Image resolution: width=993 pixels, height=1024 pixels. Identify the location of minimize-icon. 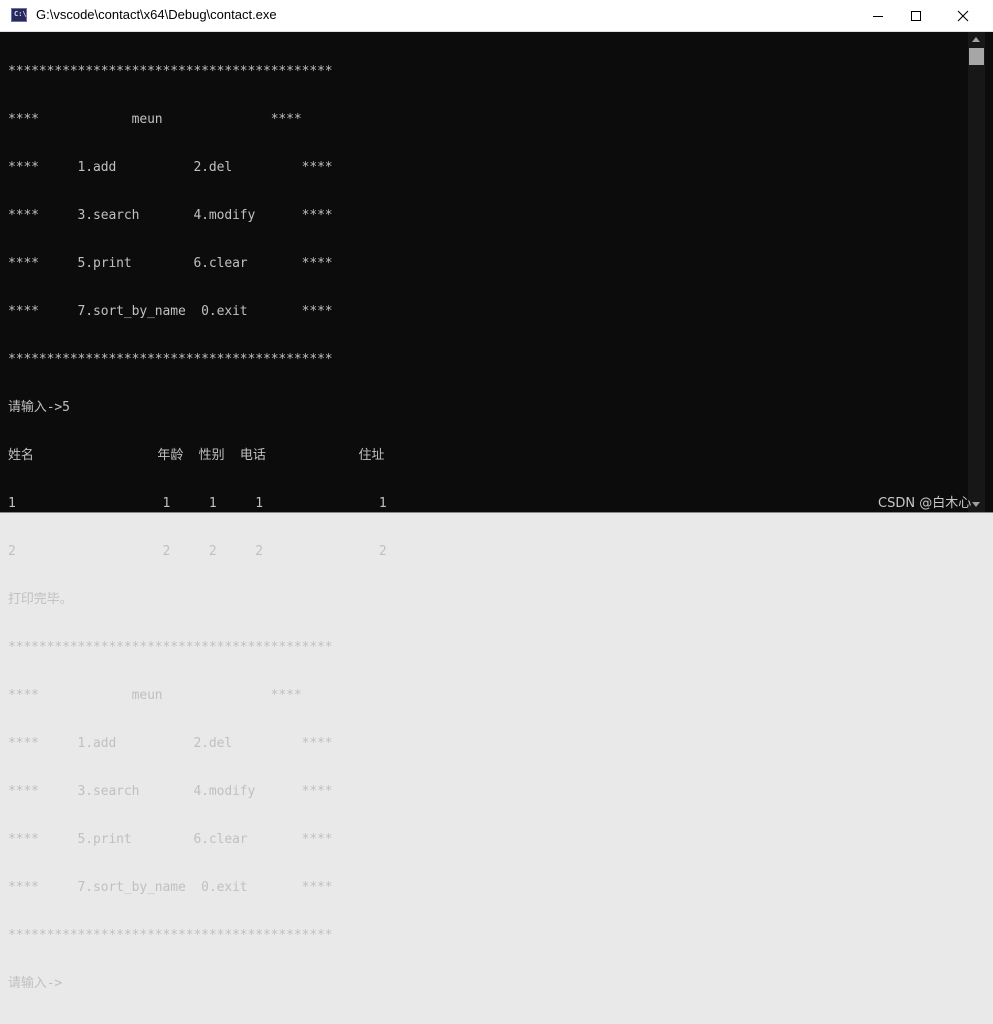
(878, 16).